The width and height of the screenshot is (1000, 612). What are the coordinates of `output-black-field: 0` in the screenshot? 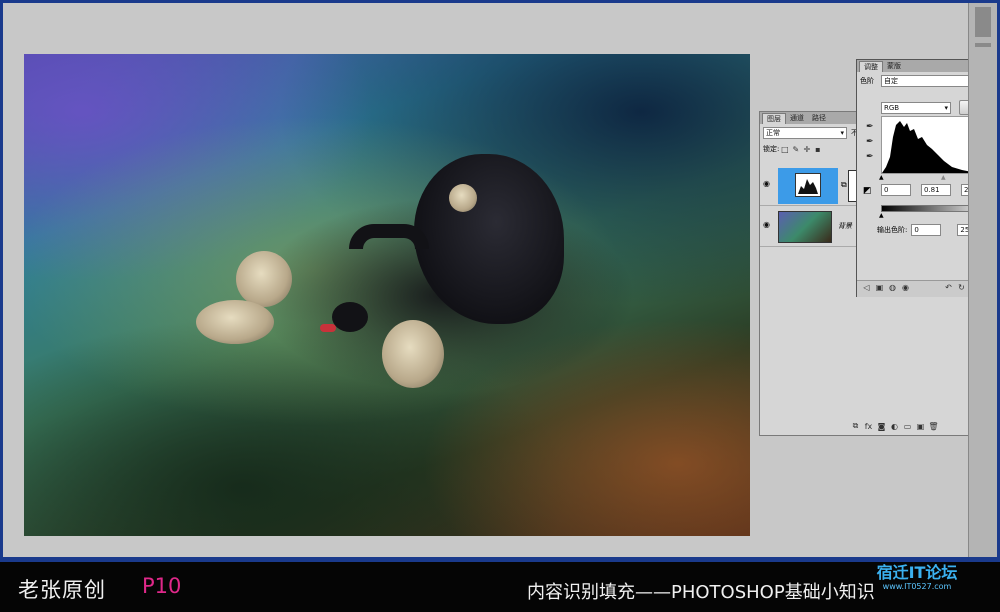 It's located at (926, 230).